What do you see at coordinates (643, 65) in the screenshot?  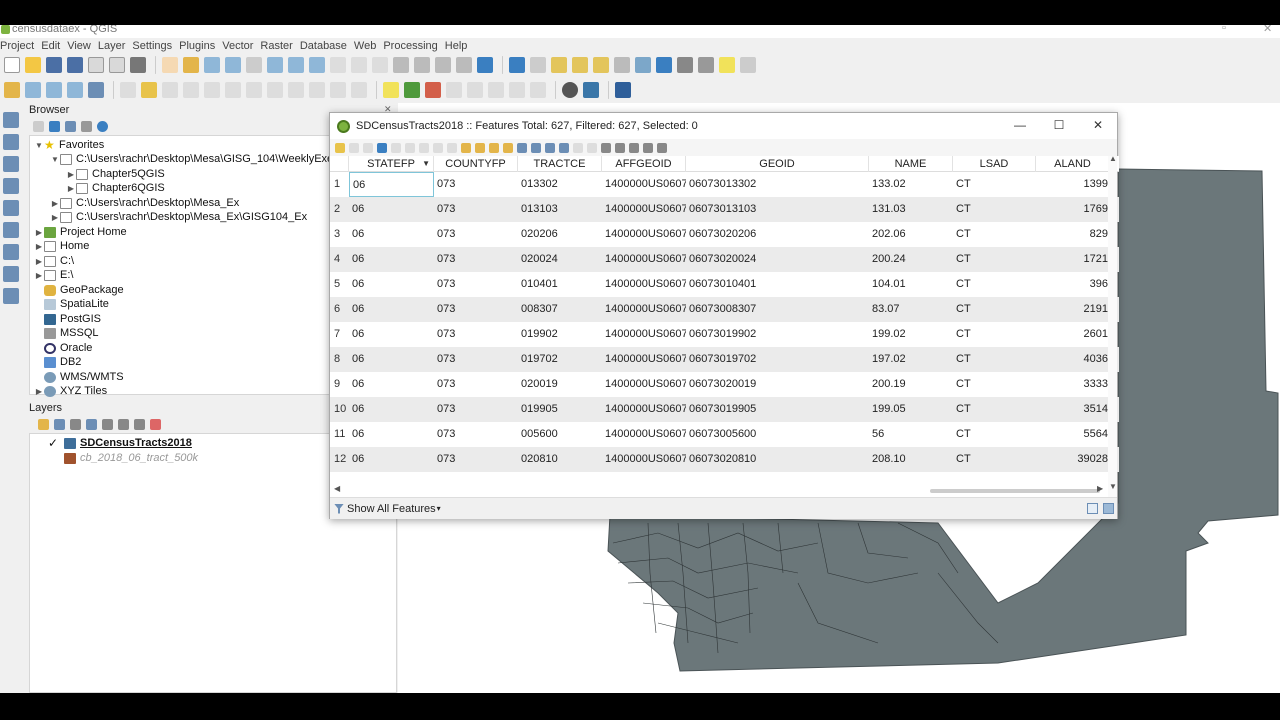 I see `field-calculator-icon` at bounding box center [643, 65].